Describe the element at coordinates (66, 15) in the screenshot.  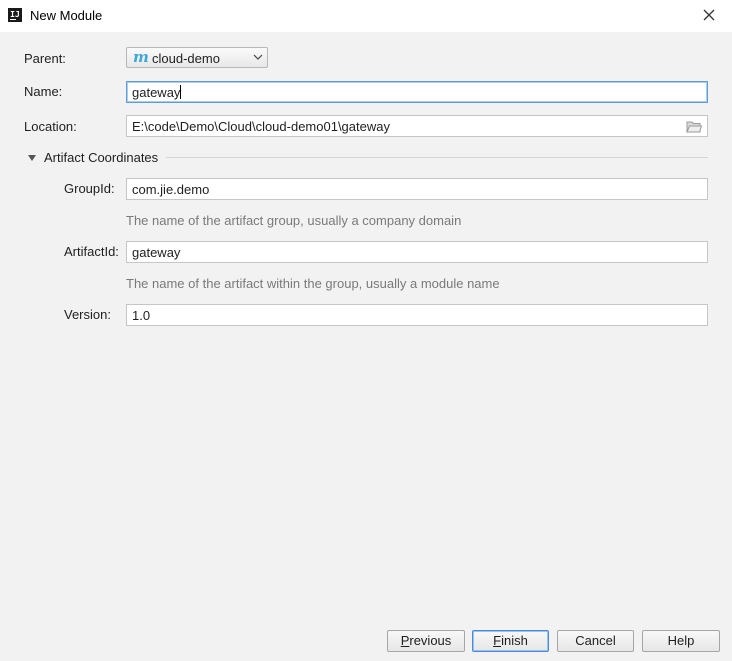
I see `window-title: New Module` at that location.